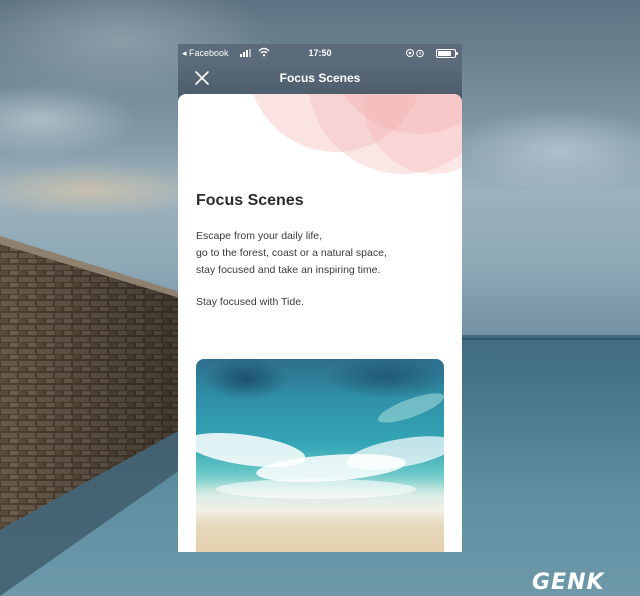 Image resolution: width=640 pixels, height=596 pixels. I want to click on alarm-icon, so click(420, 53).